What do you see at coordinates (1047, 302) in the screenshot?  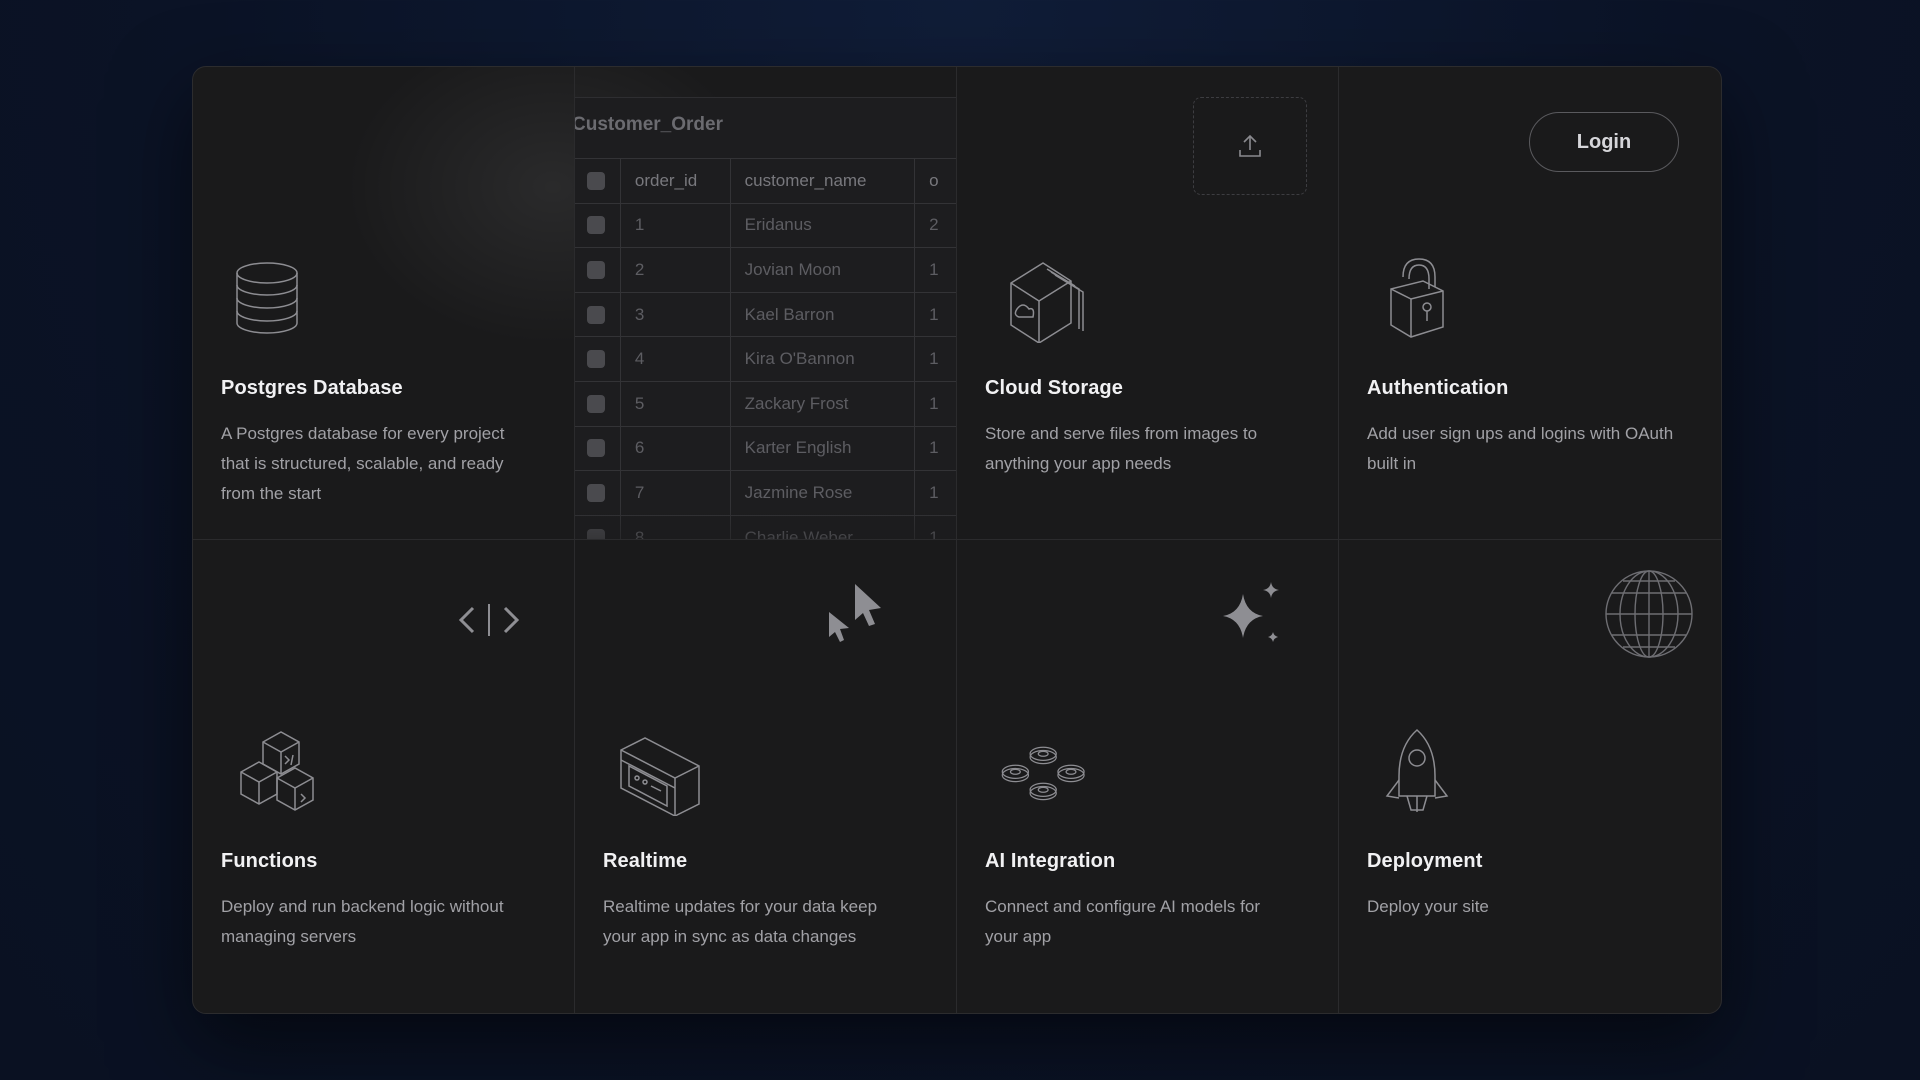 I see `folder-stack-icon` at bounding box center [1047, 302].